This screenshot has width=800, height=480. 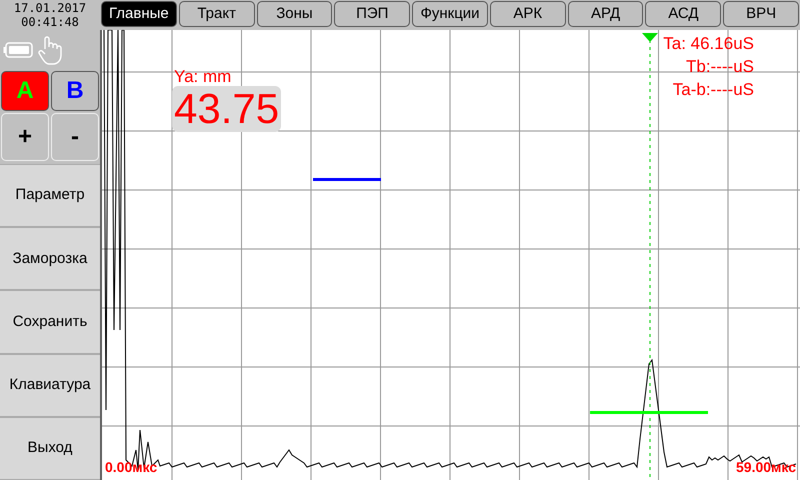 What do you see at coordinates (720, 67) in the screenshot?
I see `cursor-time-text: Tb:----uS` at bounding box center [720, 67].